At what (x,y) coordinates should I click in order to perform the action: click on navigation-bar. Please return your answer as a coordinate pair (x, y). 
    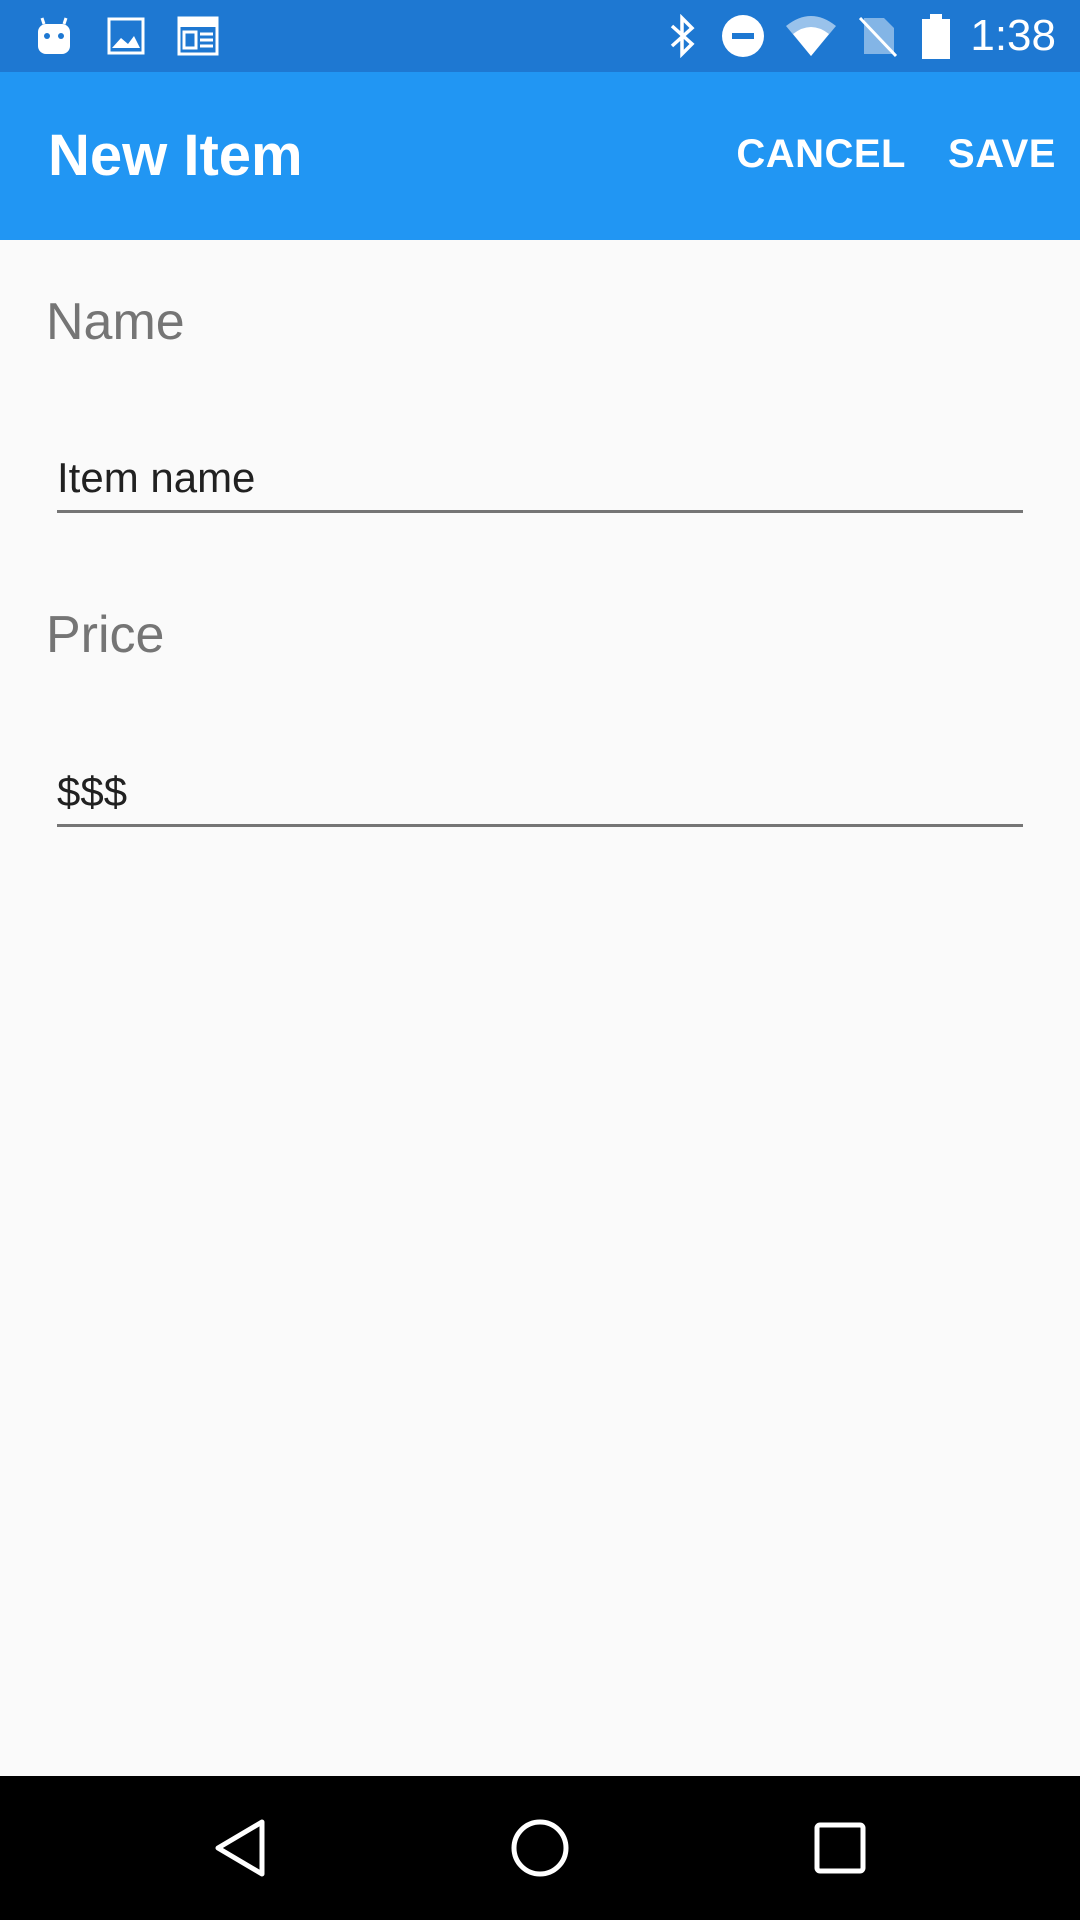
    Looking at the image, I should click on (540, 1848).